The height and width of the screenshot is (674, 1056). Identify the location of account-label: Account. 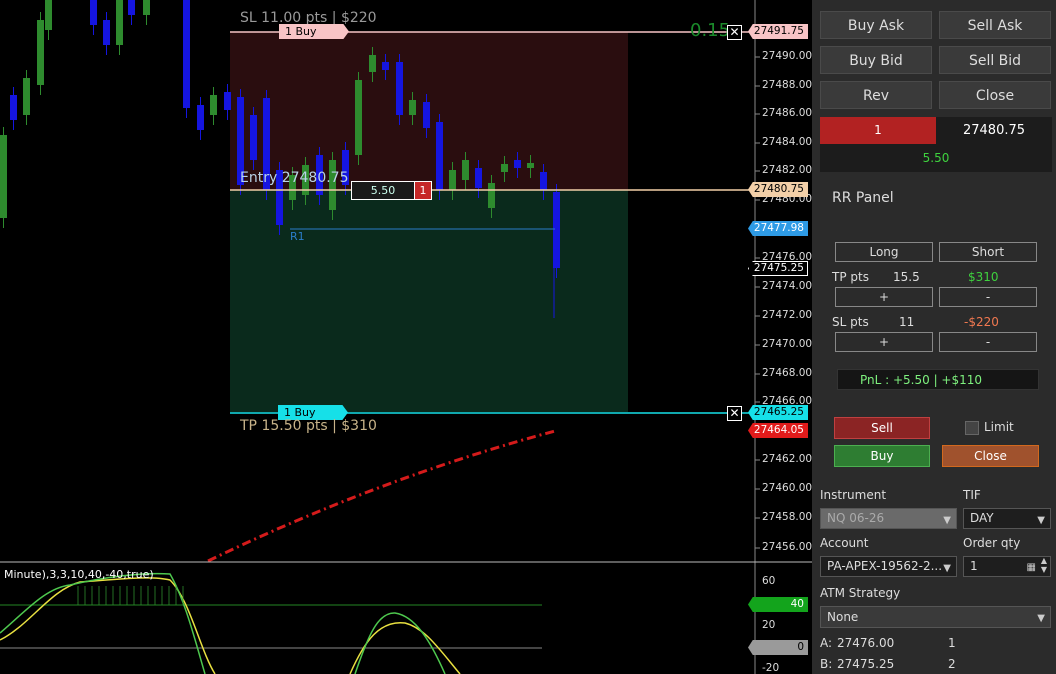
(844, 543).